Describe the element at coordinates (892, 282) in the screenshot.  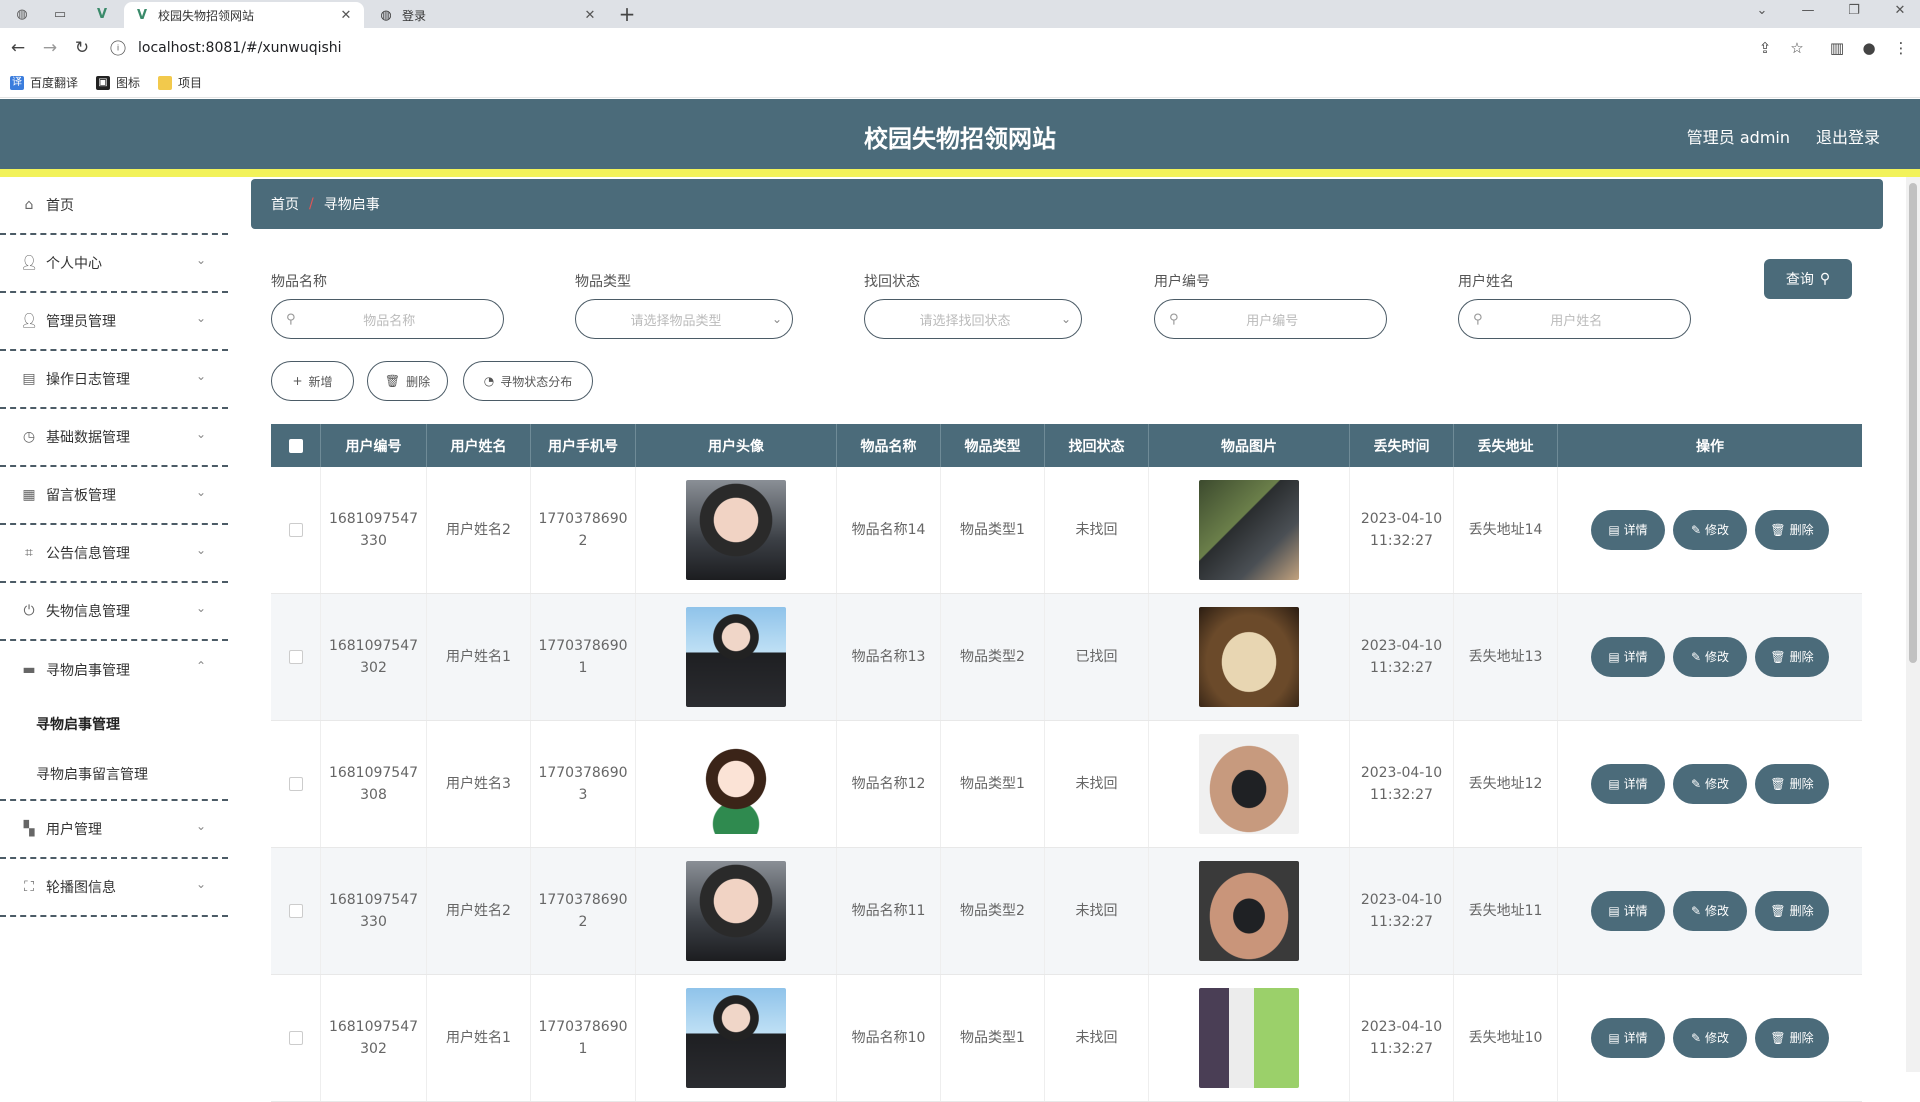
I see `filter-label-status: 找回状态` at that location.